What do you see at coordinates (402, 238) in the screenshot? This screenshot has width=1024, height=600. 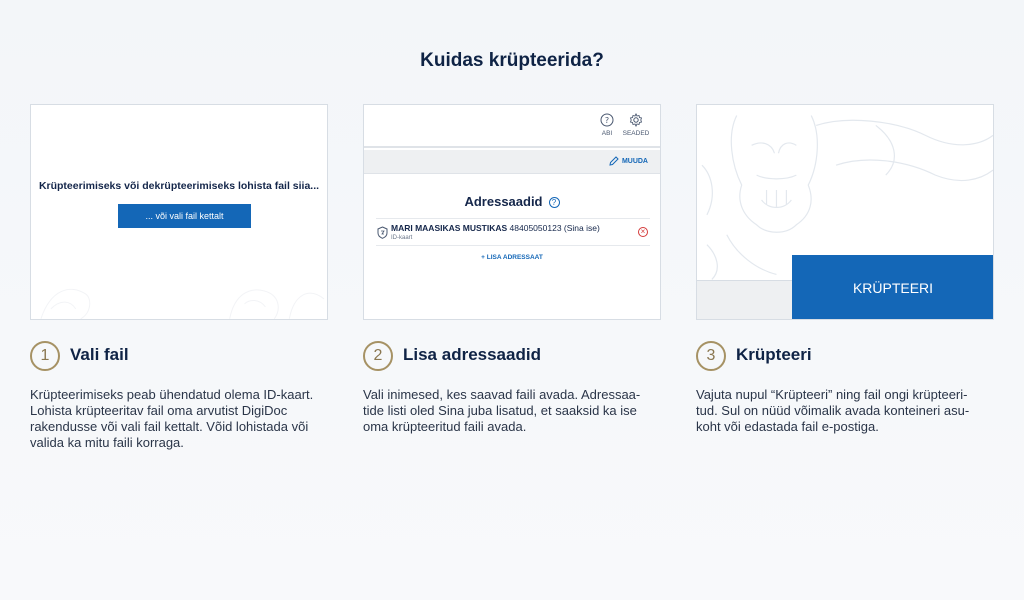 I see `recipient-type: ID-kaart` at bounding box center [402, 238].